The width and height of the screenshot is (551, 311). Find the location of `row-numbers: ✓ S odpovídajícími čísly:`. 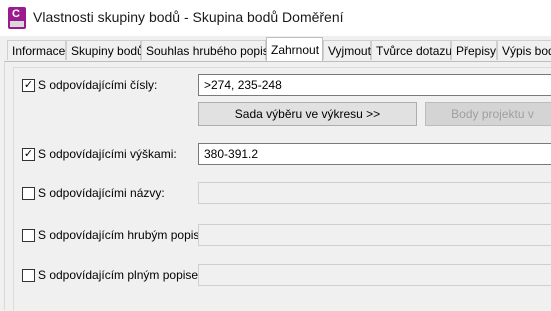

row-numbers: ✓ S odpovídajícími čísly: is located at coordinates (89, 85).